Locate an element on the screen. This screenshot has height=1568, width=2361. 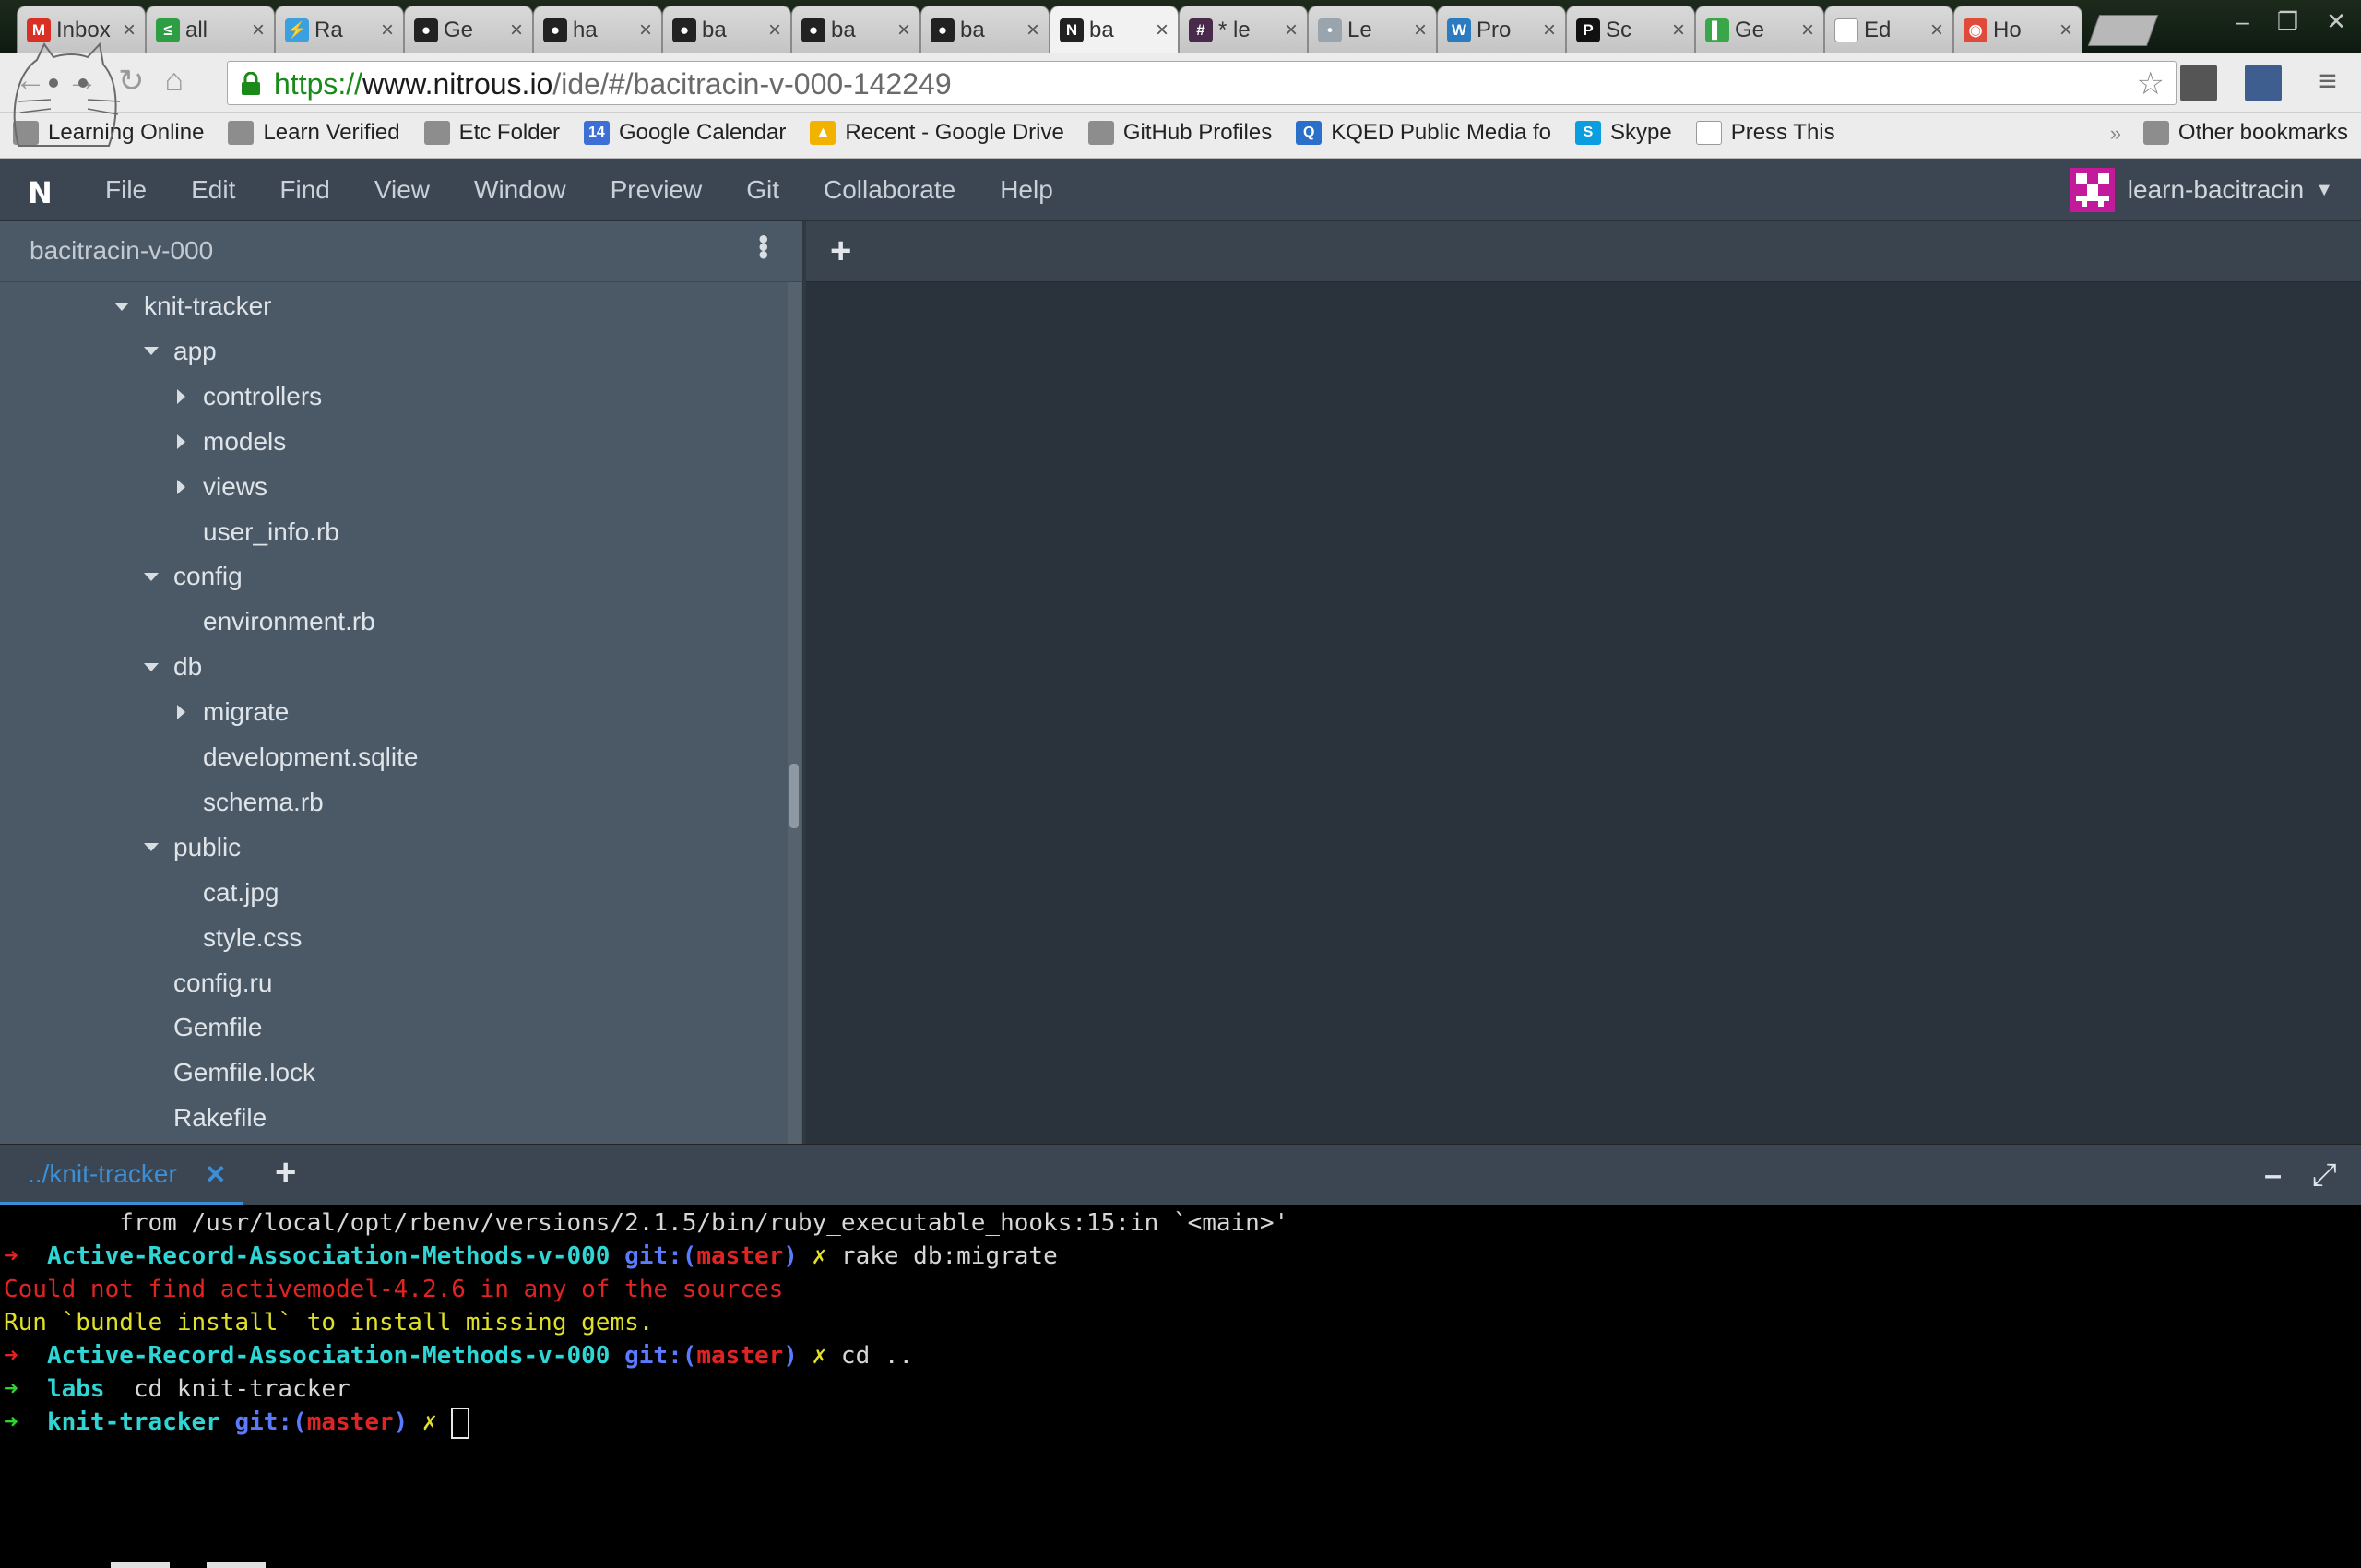
bookmark-item: Learn Verified is located at coordinates (314, 133).